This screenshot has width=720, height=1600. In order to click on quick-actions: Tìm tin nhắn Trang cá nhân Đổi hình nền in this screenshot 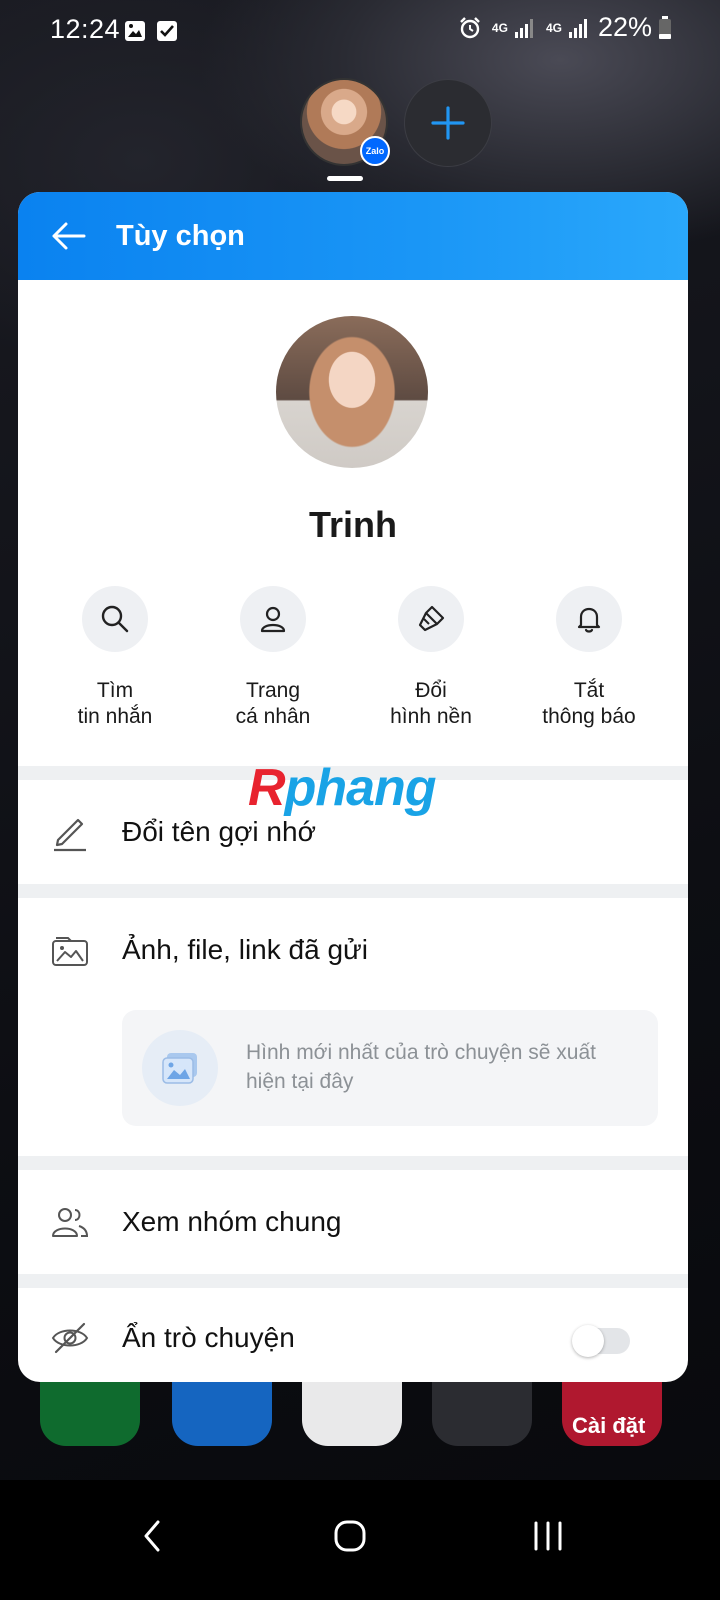, I will do `click(353, 661)`.